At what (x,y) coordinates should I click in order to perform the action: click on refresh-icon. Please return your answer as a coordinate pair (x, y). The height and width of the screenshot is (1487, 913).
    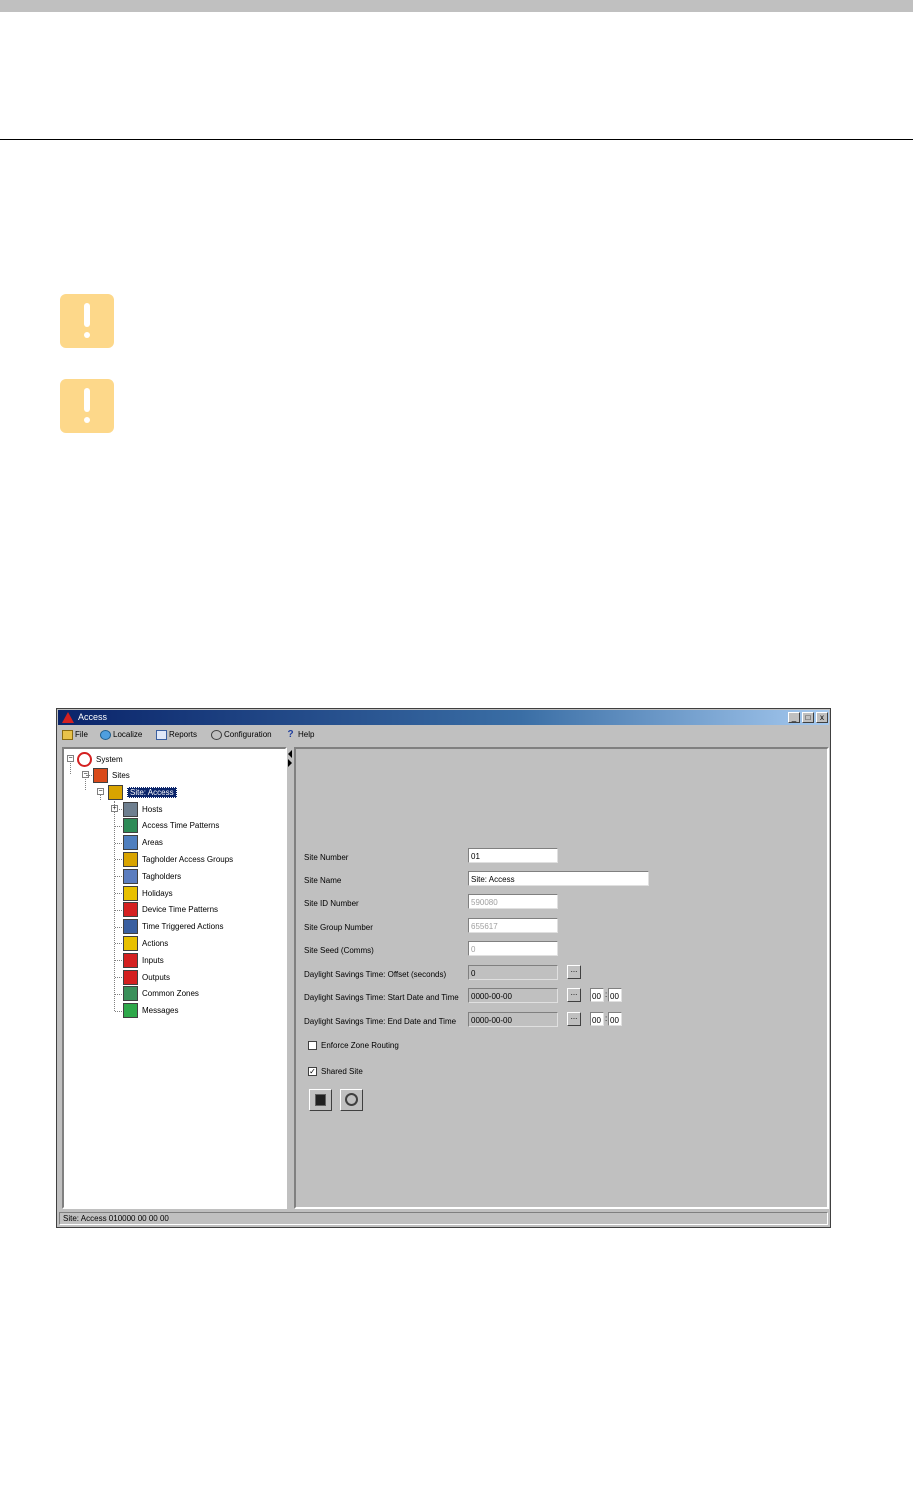
    Looking at the image, I should click on (351, 1099).